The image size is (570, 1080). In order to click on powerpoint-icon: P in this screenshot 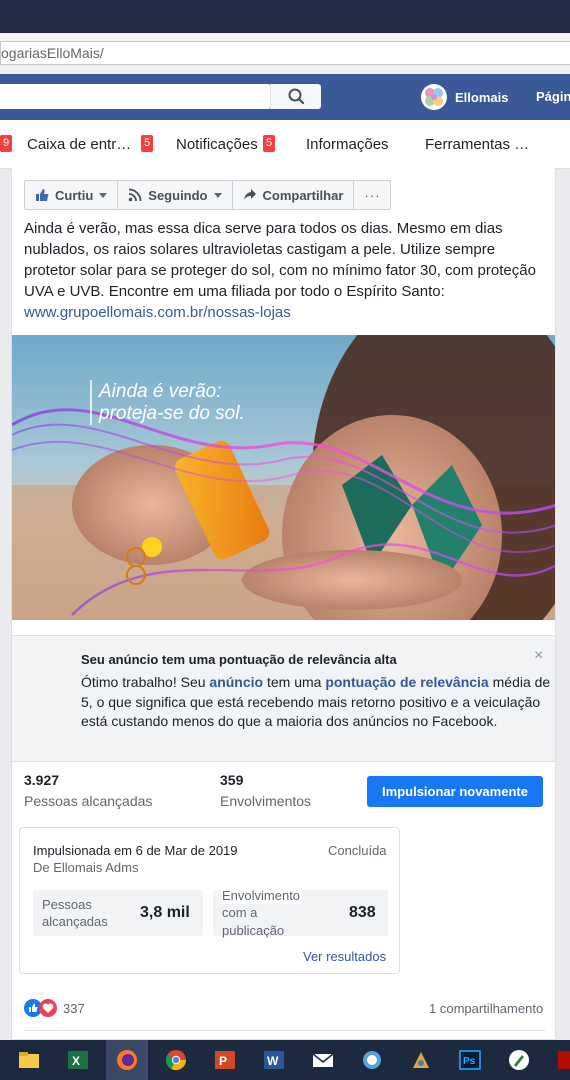, I will do `click(225, 1060)`.